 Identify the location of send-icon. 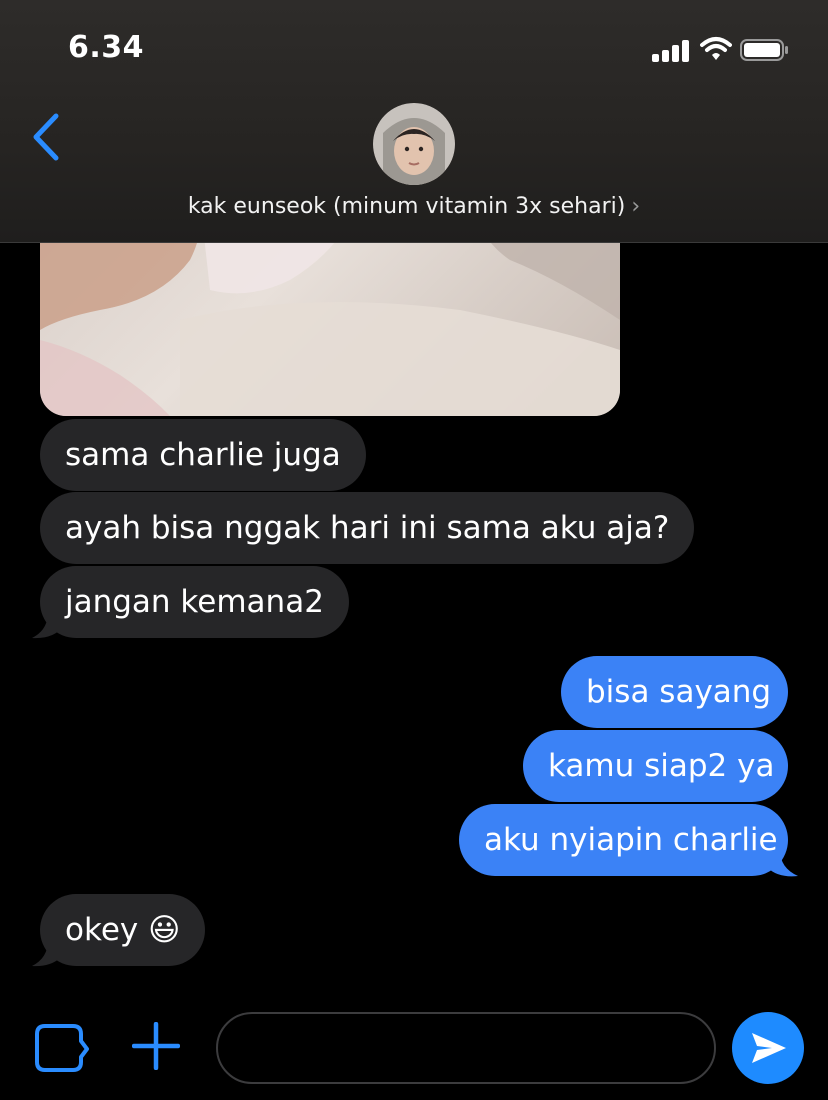
(769, 1048).